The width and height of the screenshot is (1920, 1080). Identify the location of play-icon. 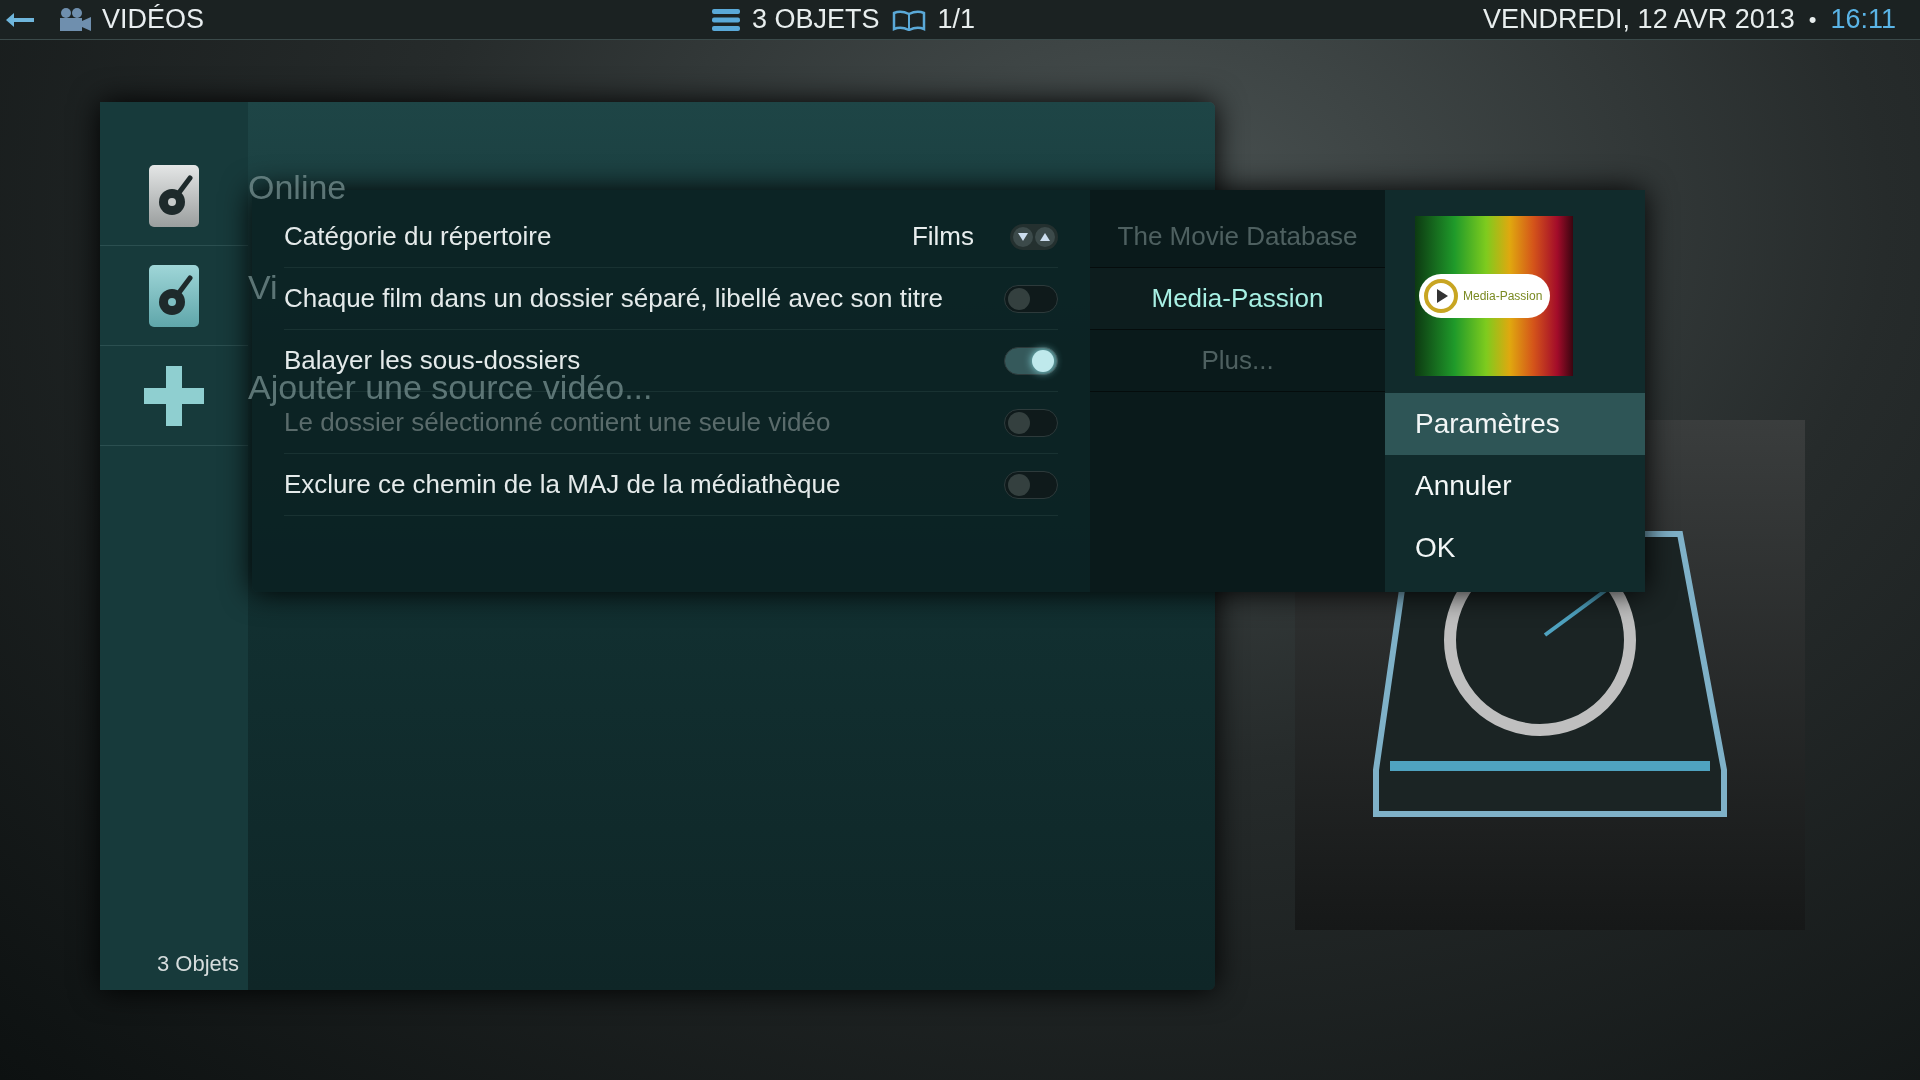
(1441, 296).